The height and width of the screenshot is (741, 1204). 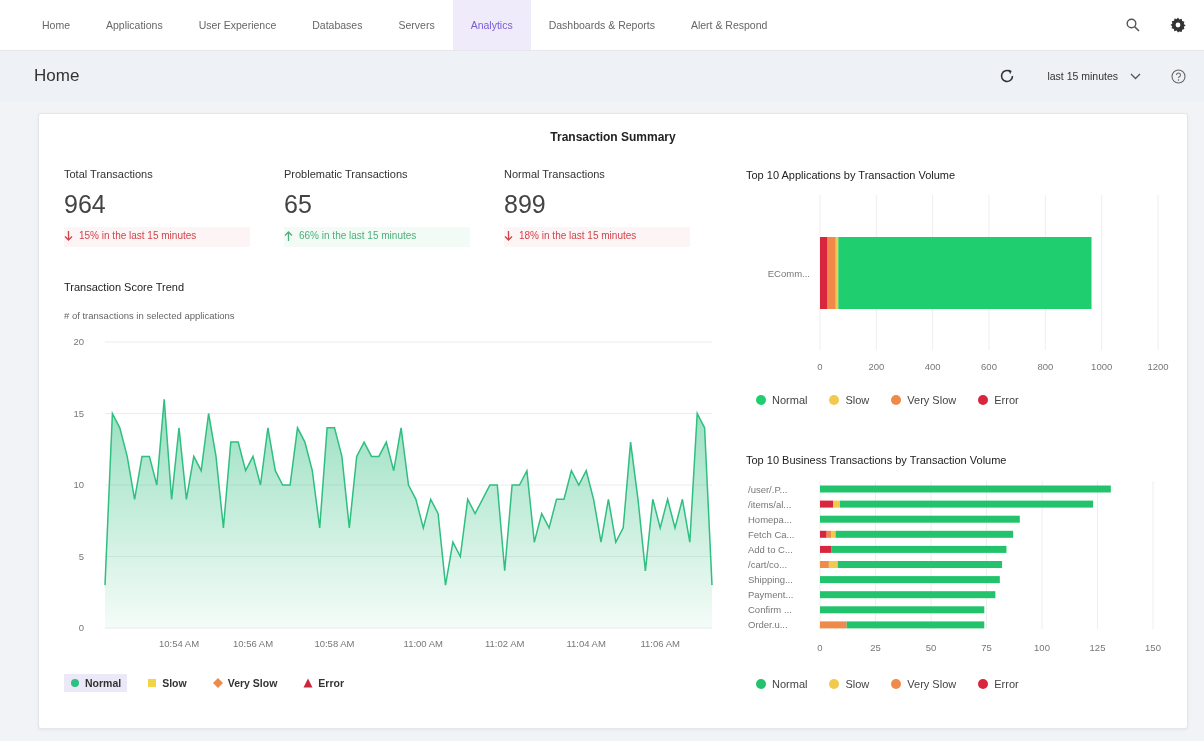 What do you see at coordinates (377, 237) in the screenshot?
I see `change-badge: 66% in the last 15 minutes` at bounding box center [377, 237].